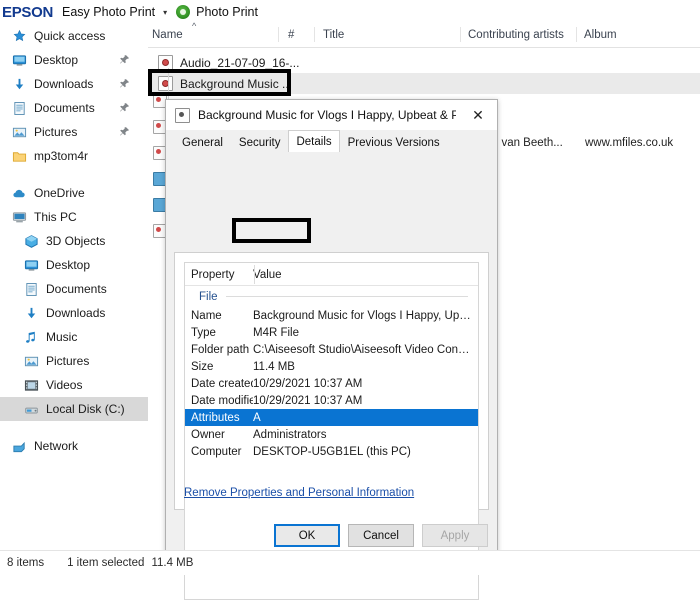 This screenshot has width=700, height=600. What do you see at coordinates (331, 434) in the screenshot?
I see `property-row: Owner Administrators` at bounding box center [331, 434].